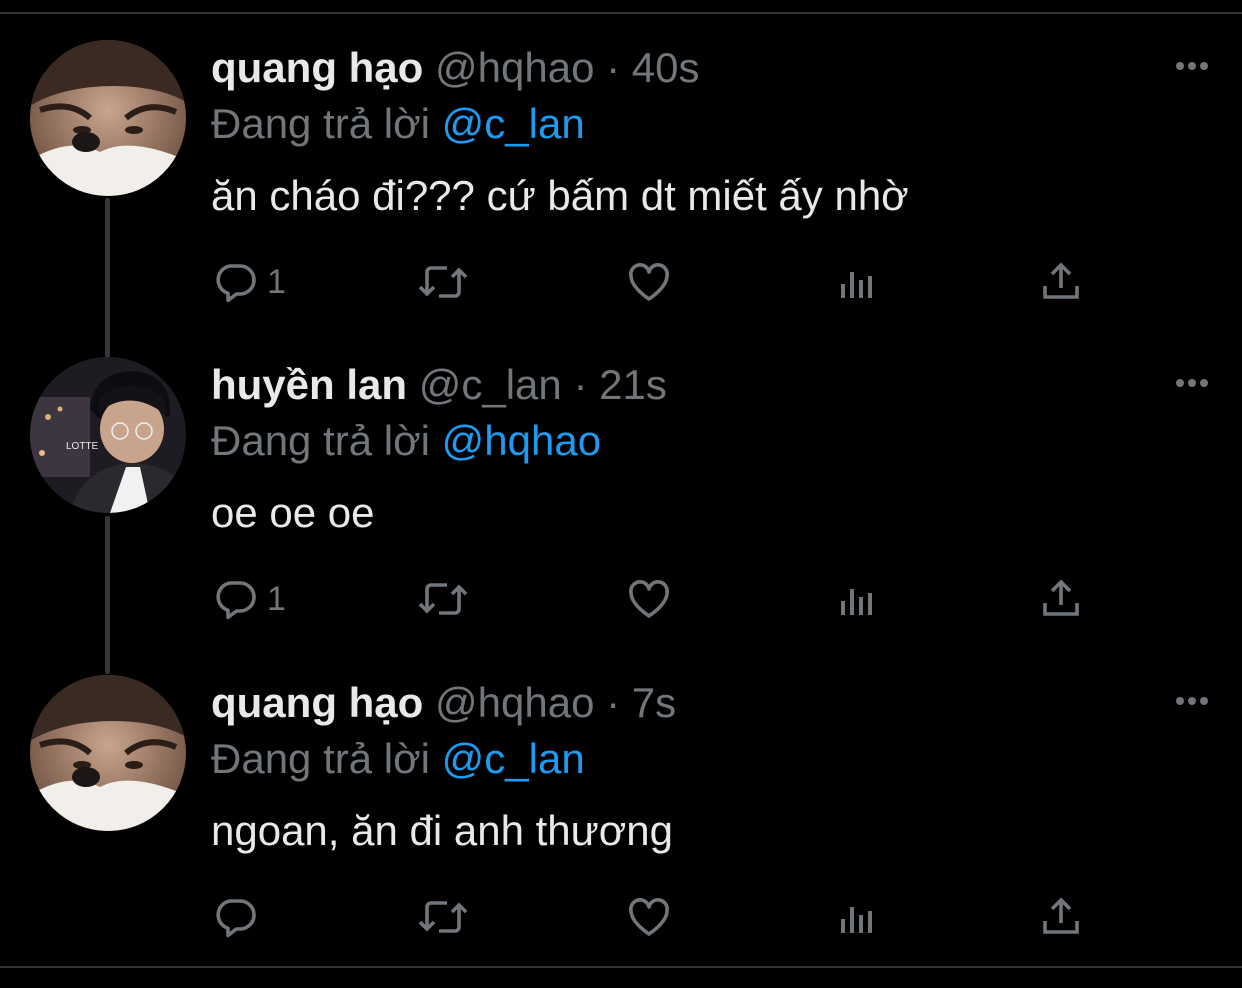 This screenshot has width=1242, height=988. I want to click on tweet-header: quang hạo @hqhao · 7s, so click(443, 703).